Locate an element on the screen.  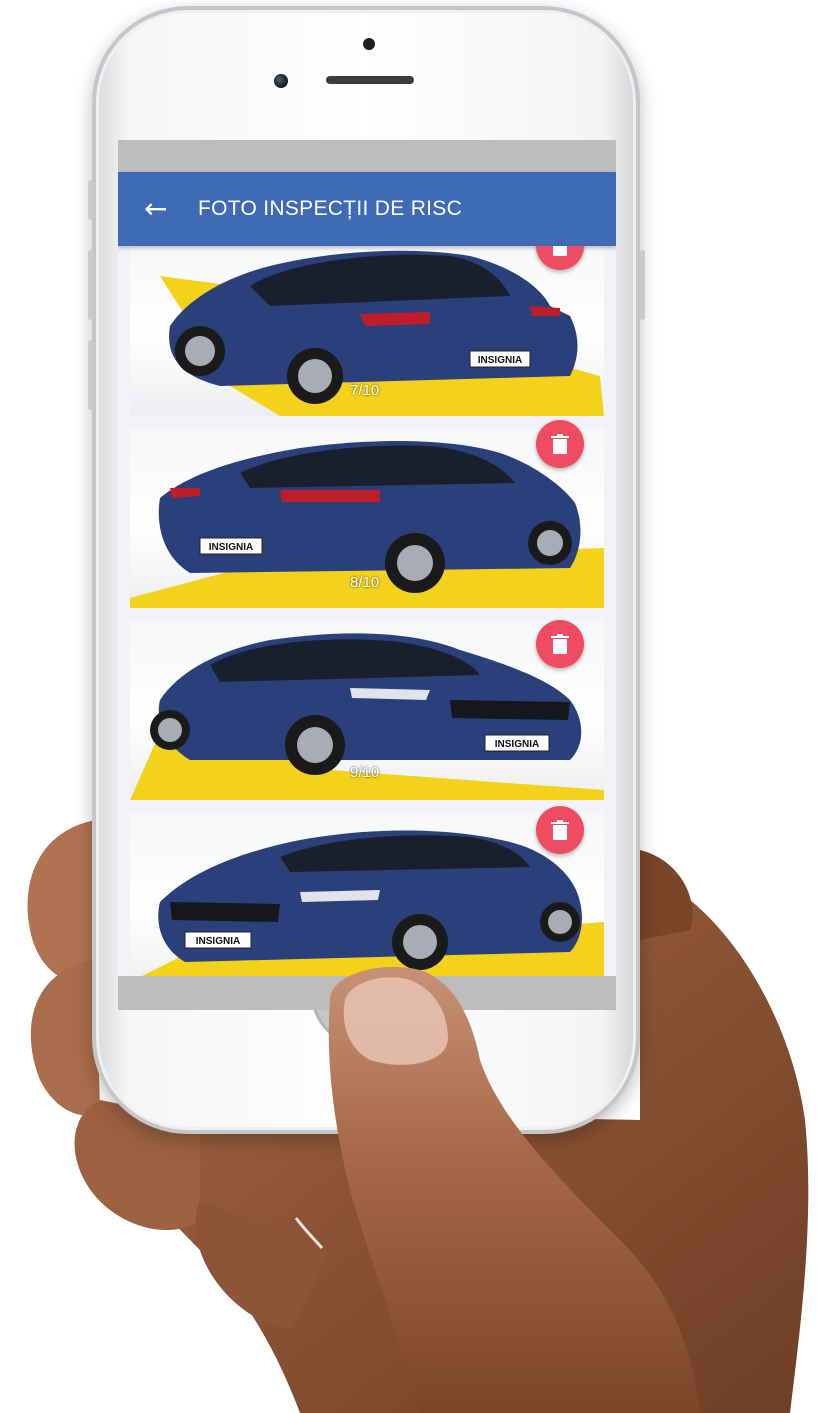
silent-switch is located at coordinates (90, 200).